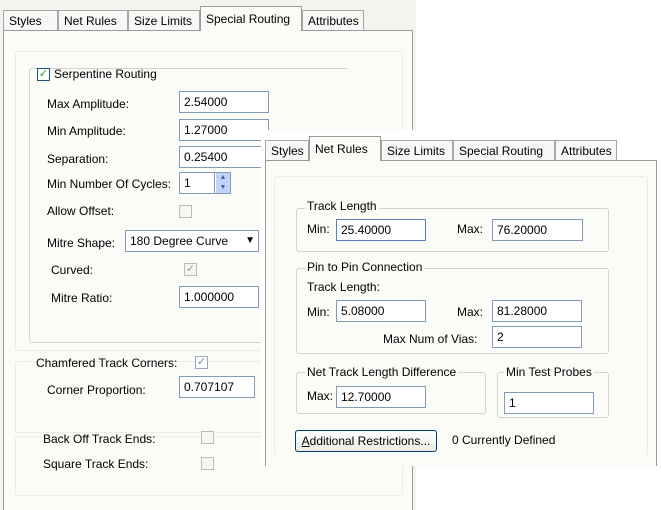  What do you see at coordinates (504, 150) in the screenshot?
I see `tab-special-routing-front: Special Routing` at bounding box center [504, 150].